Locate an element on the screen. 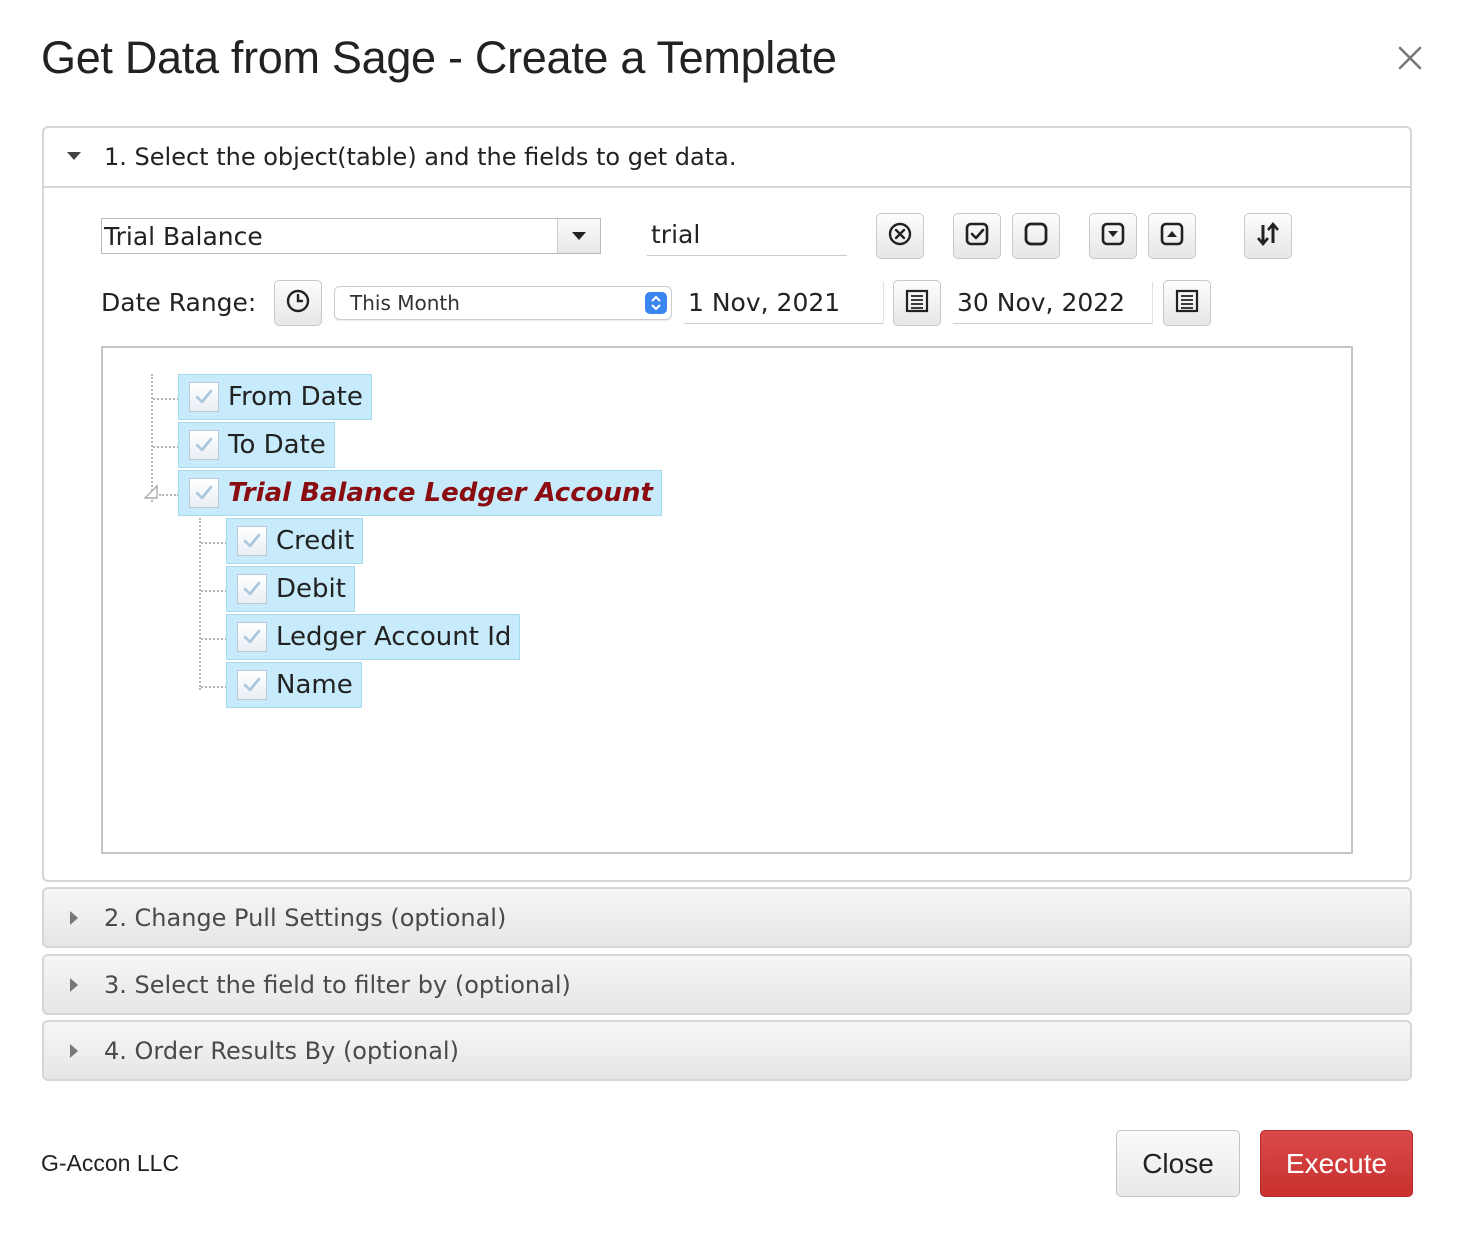 This screenshot has height=1242, width=1480. select-spinner-icon is located at coordinates (656, 303).